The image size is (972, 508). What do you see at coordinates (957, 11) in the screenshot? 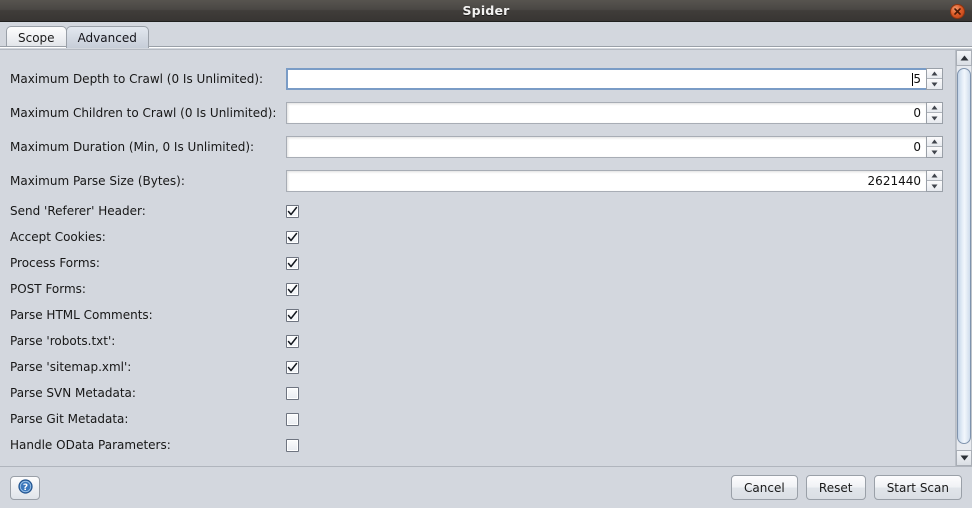
I see `close-icon` at bounding box center [957, 11].